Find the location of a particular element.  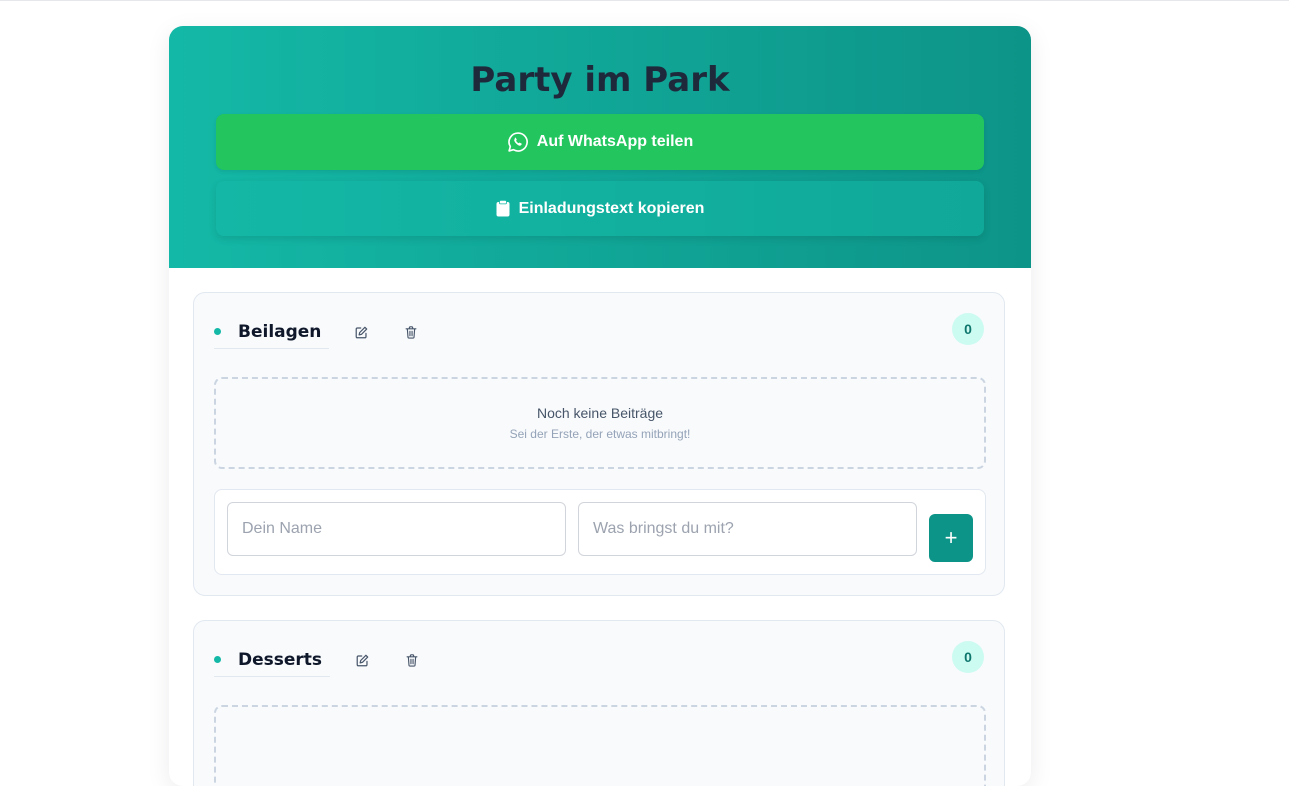

category-title-wrap: Beilagen is located at coordinates (272, 335).